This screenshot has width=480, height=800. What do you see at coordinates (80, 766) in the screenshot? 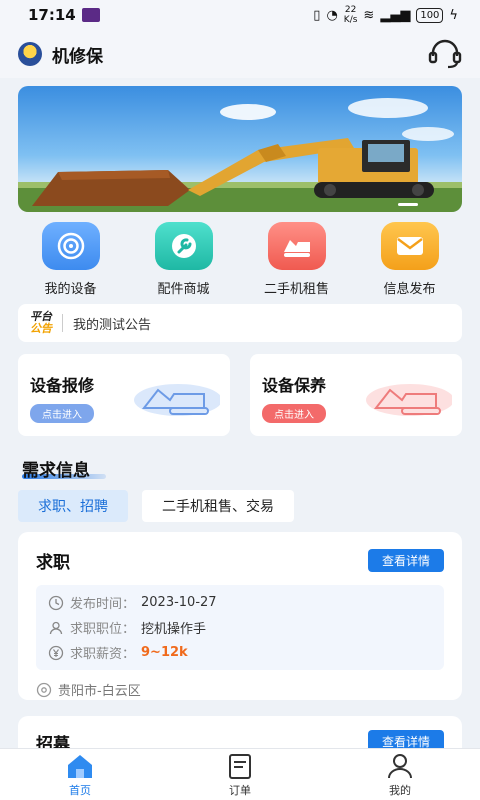
I see `home-icon` at bounding box center [80, 766].